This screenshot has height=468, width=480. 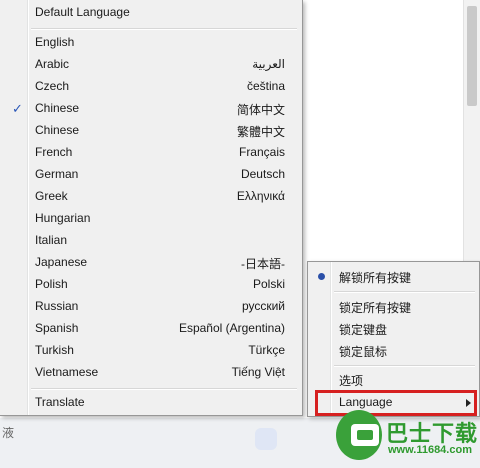 What do you see at coordinates (57, 174) in the screenshot?
I see `menu-item-label: German` at bounding box center [57, 174].